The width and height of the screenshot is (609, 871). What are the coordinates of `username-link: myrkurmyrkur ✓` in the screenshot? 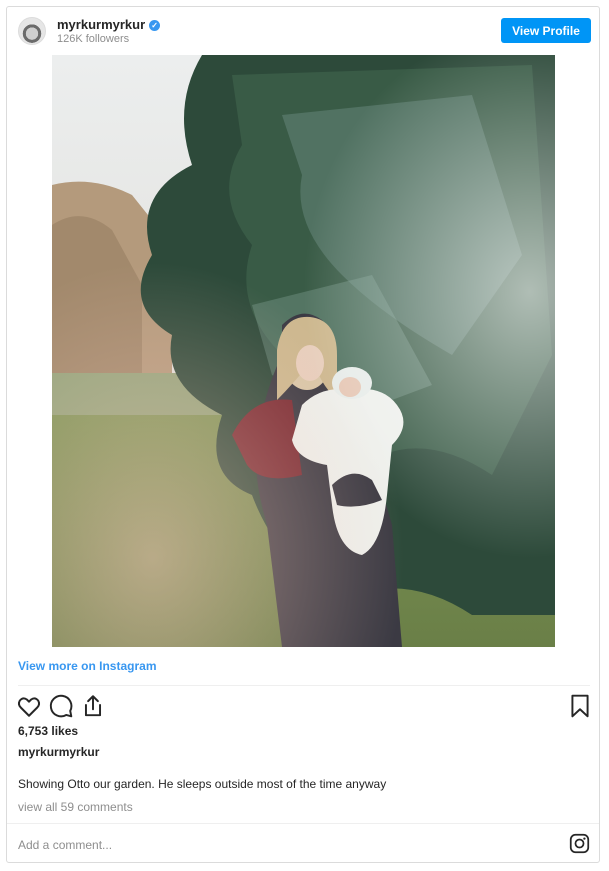 It's located at (109, 24).